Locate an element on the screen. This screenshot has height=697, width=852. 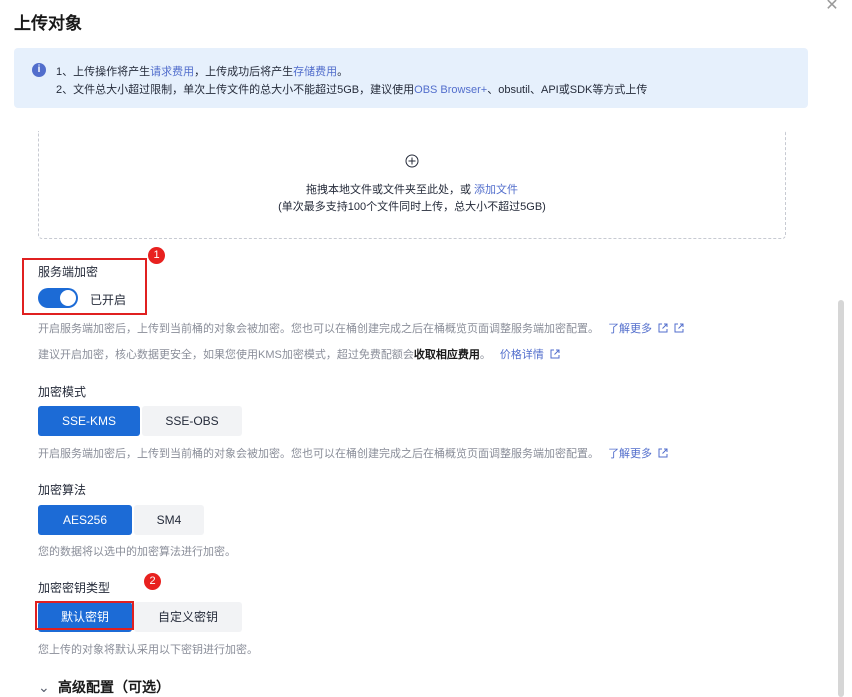
advanced-config-toggle: ⌄ 高级配置（可选） is located at coordinates (104, 687).